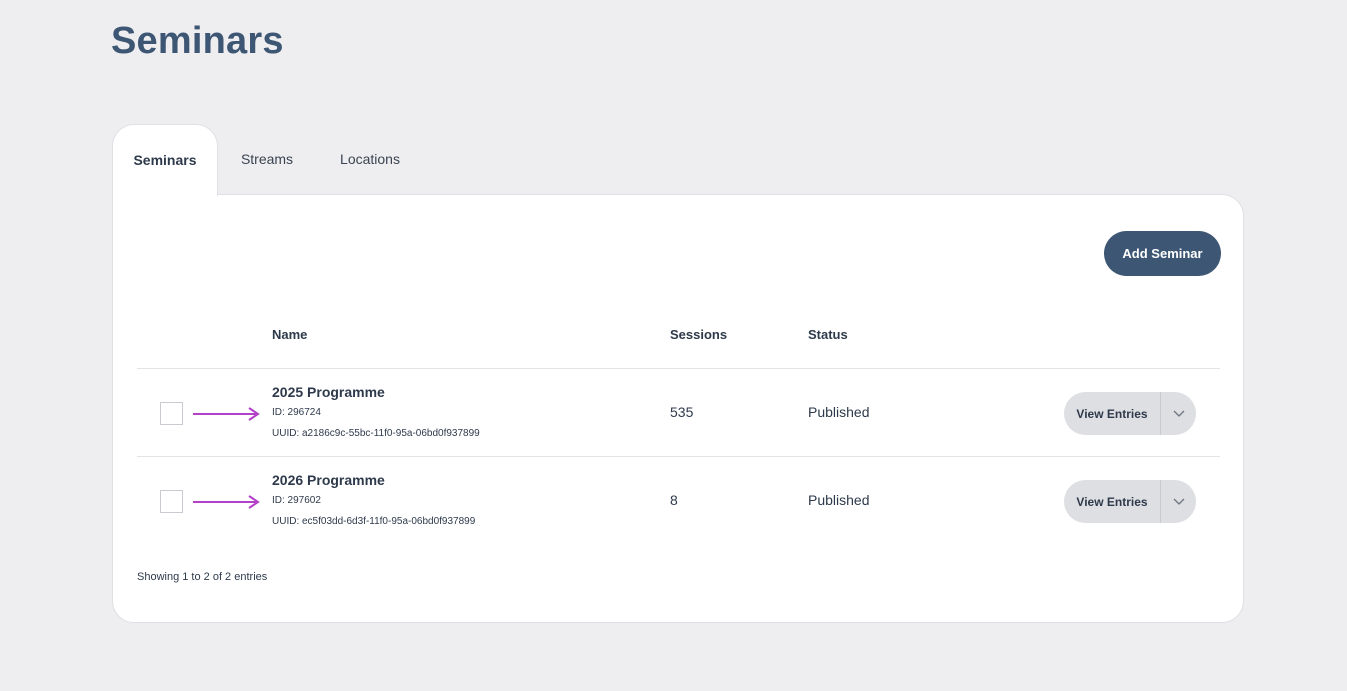 The image size is (1347, 691). I want to click on sessions-count: 535, so click(682, 412).